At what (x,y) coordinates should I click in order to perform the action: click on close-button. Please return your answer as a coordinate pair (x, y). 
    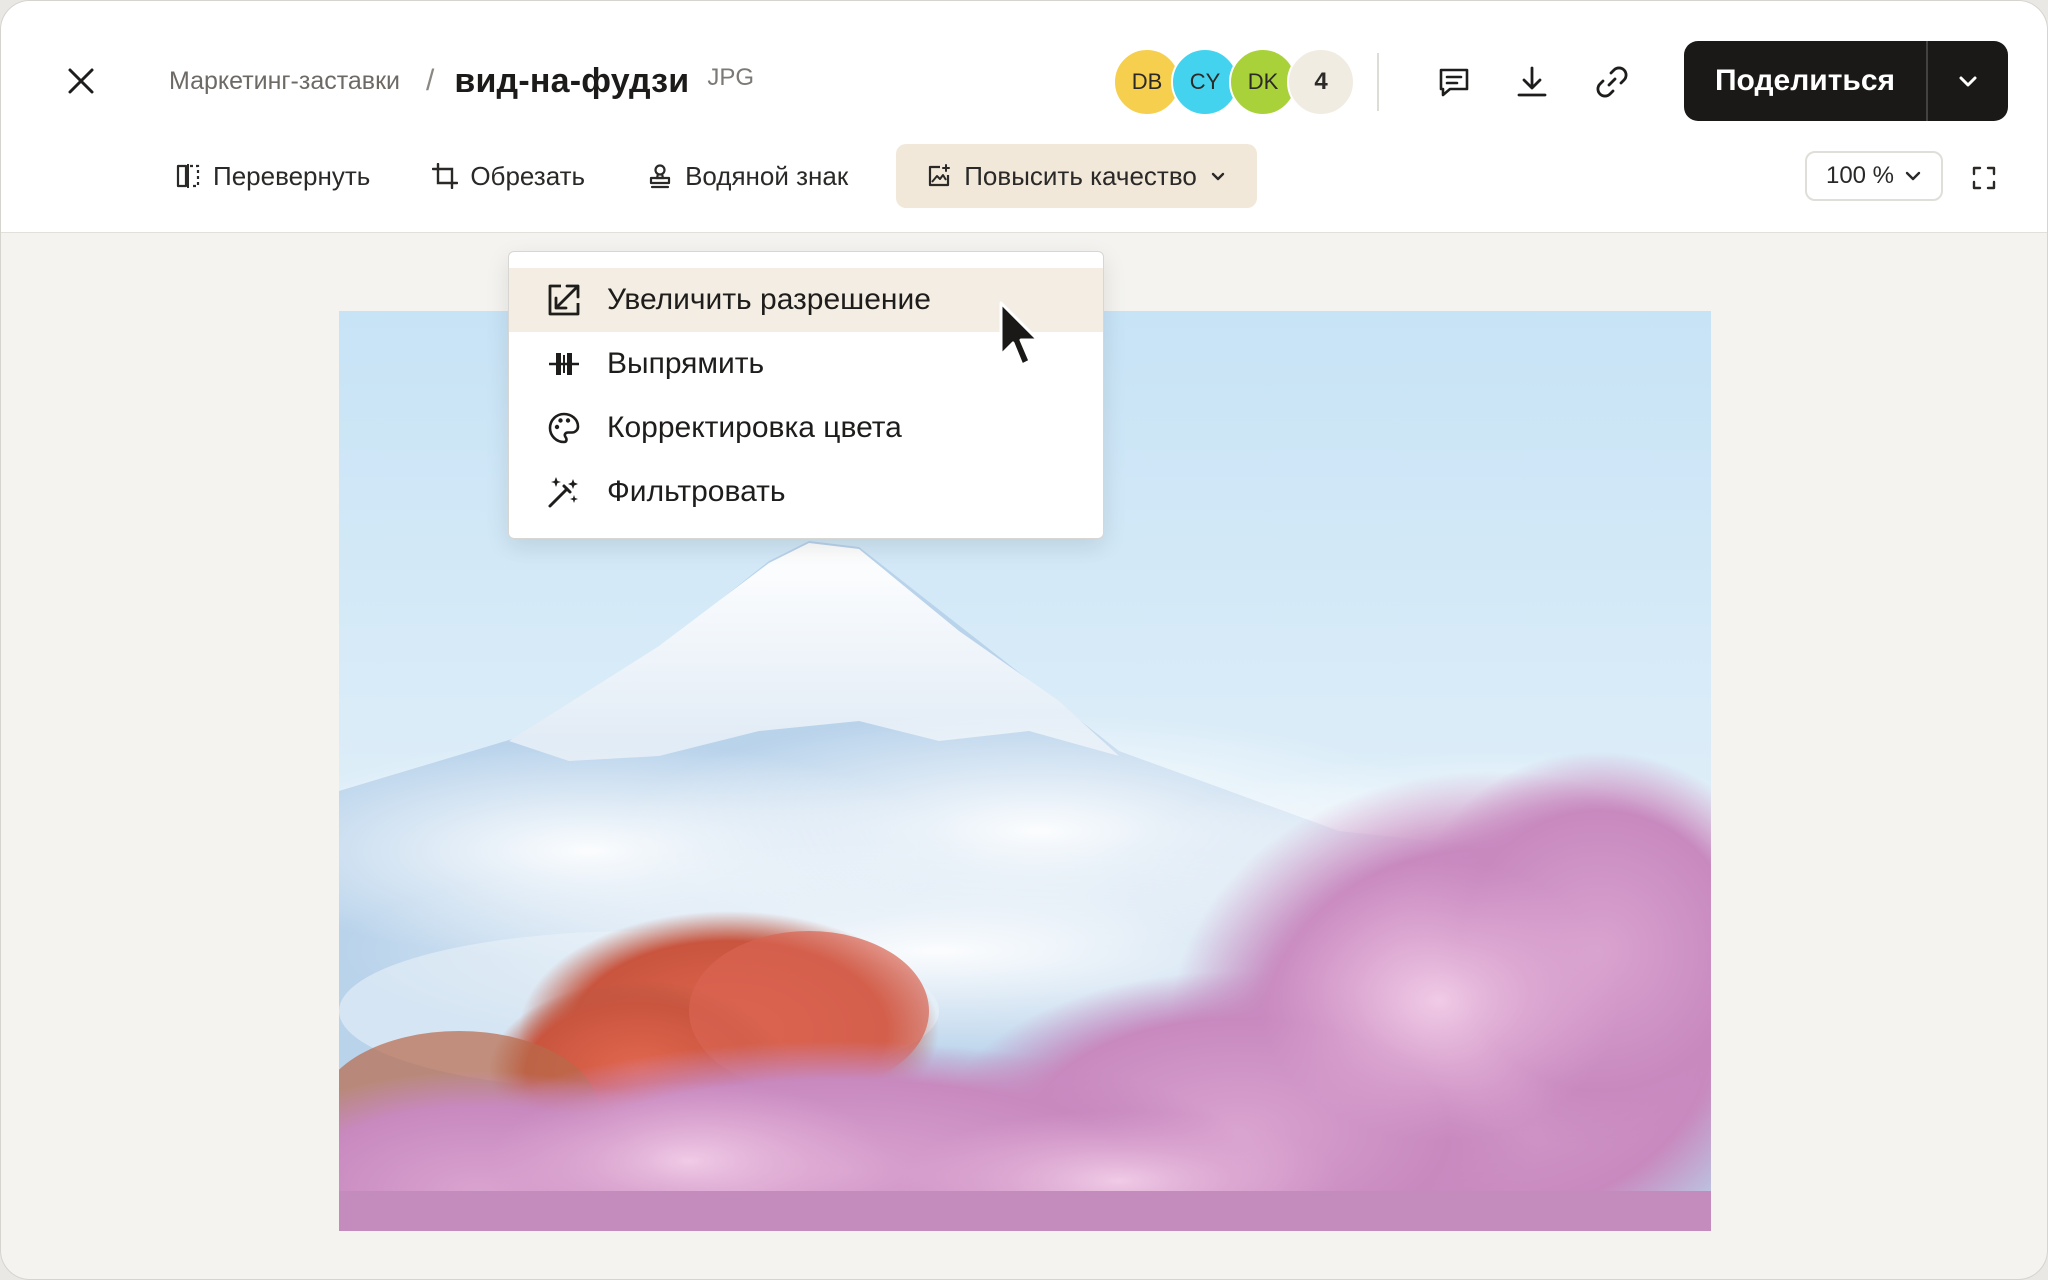
    Looking at the image, I should click on (81, 81).